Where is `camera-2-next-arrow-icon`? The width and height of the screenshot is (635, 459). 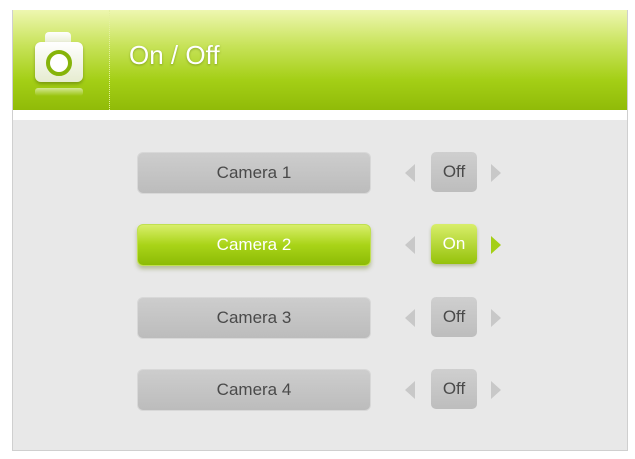
camera-2-next-arrow-icon is located at coordinates (496, 245).